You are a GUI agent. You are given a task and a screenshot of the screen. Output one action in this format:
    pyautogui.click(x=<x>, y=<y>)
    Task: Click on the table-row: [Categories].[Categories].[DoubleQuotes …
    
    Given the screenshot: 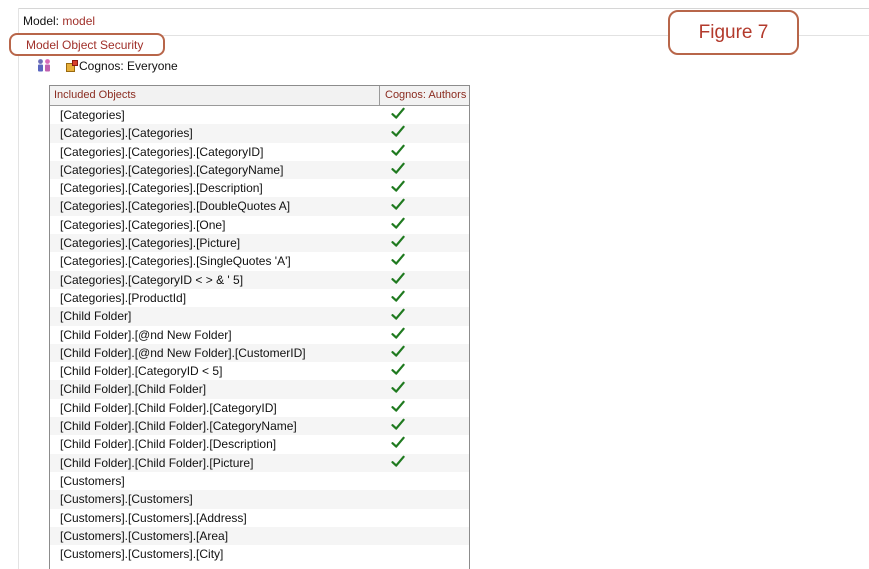 What is the action you would take?
    pyautogui.click(x=259, y=206)
    